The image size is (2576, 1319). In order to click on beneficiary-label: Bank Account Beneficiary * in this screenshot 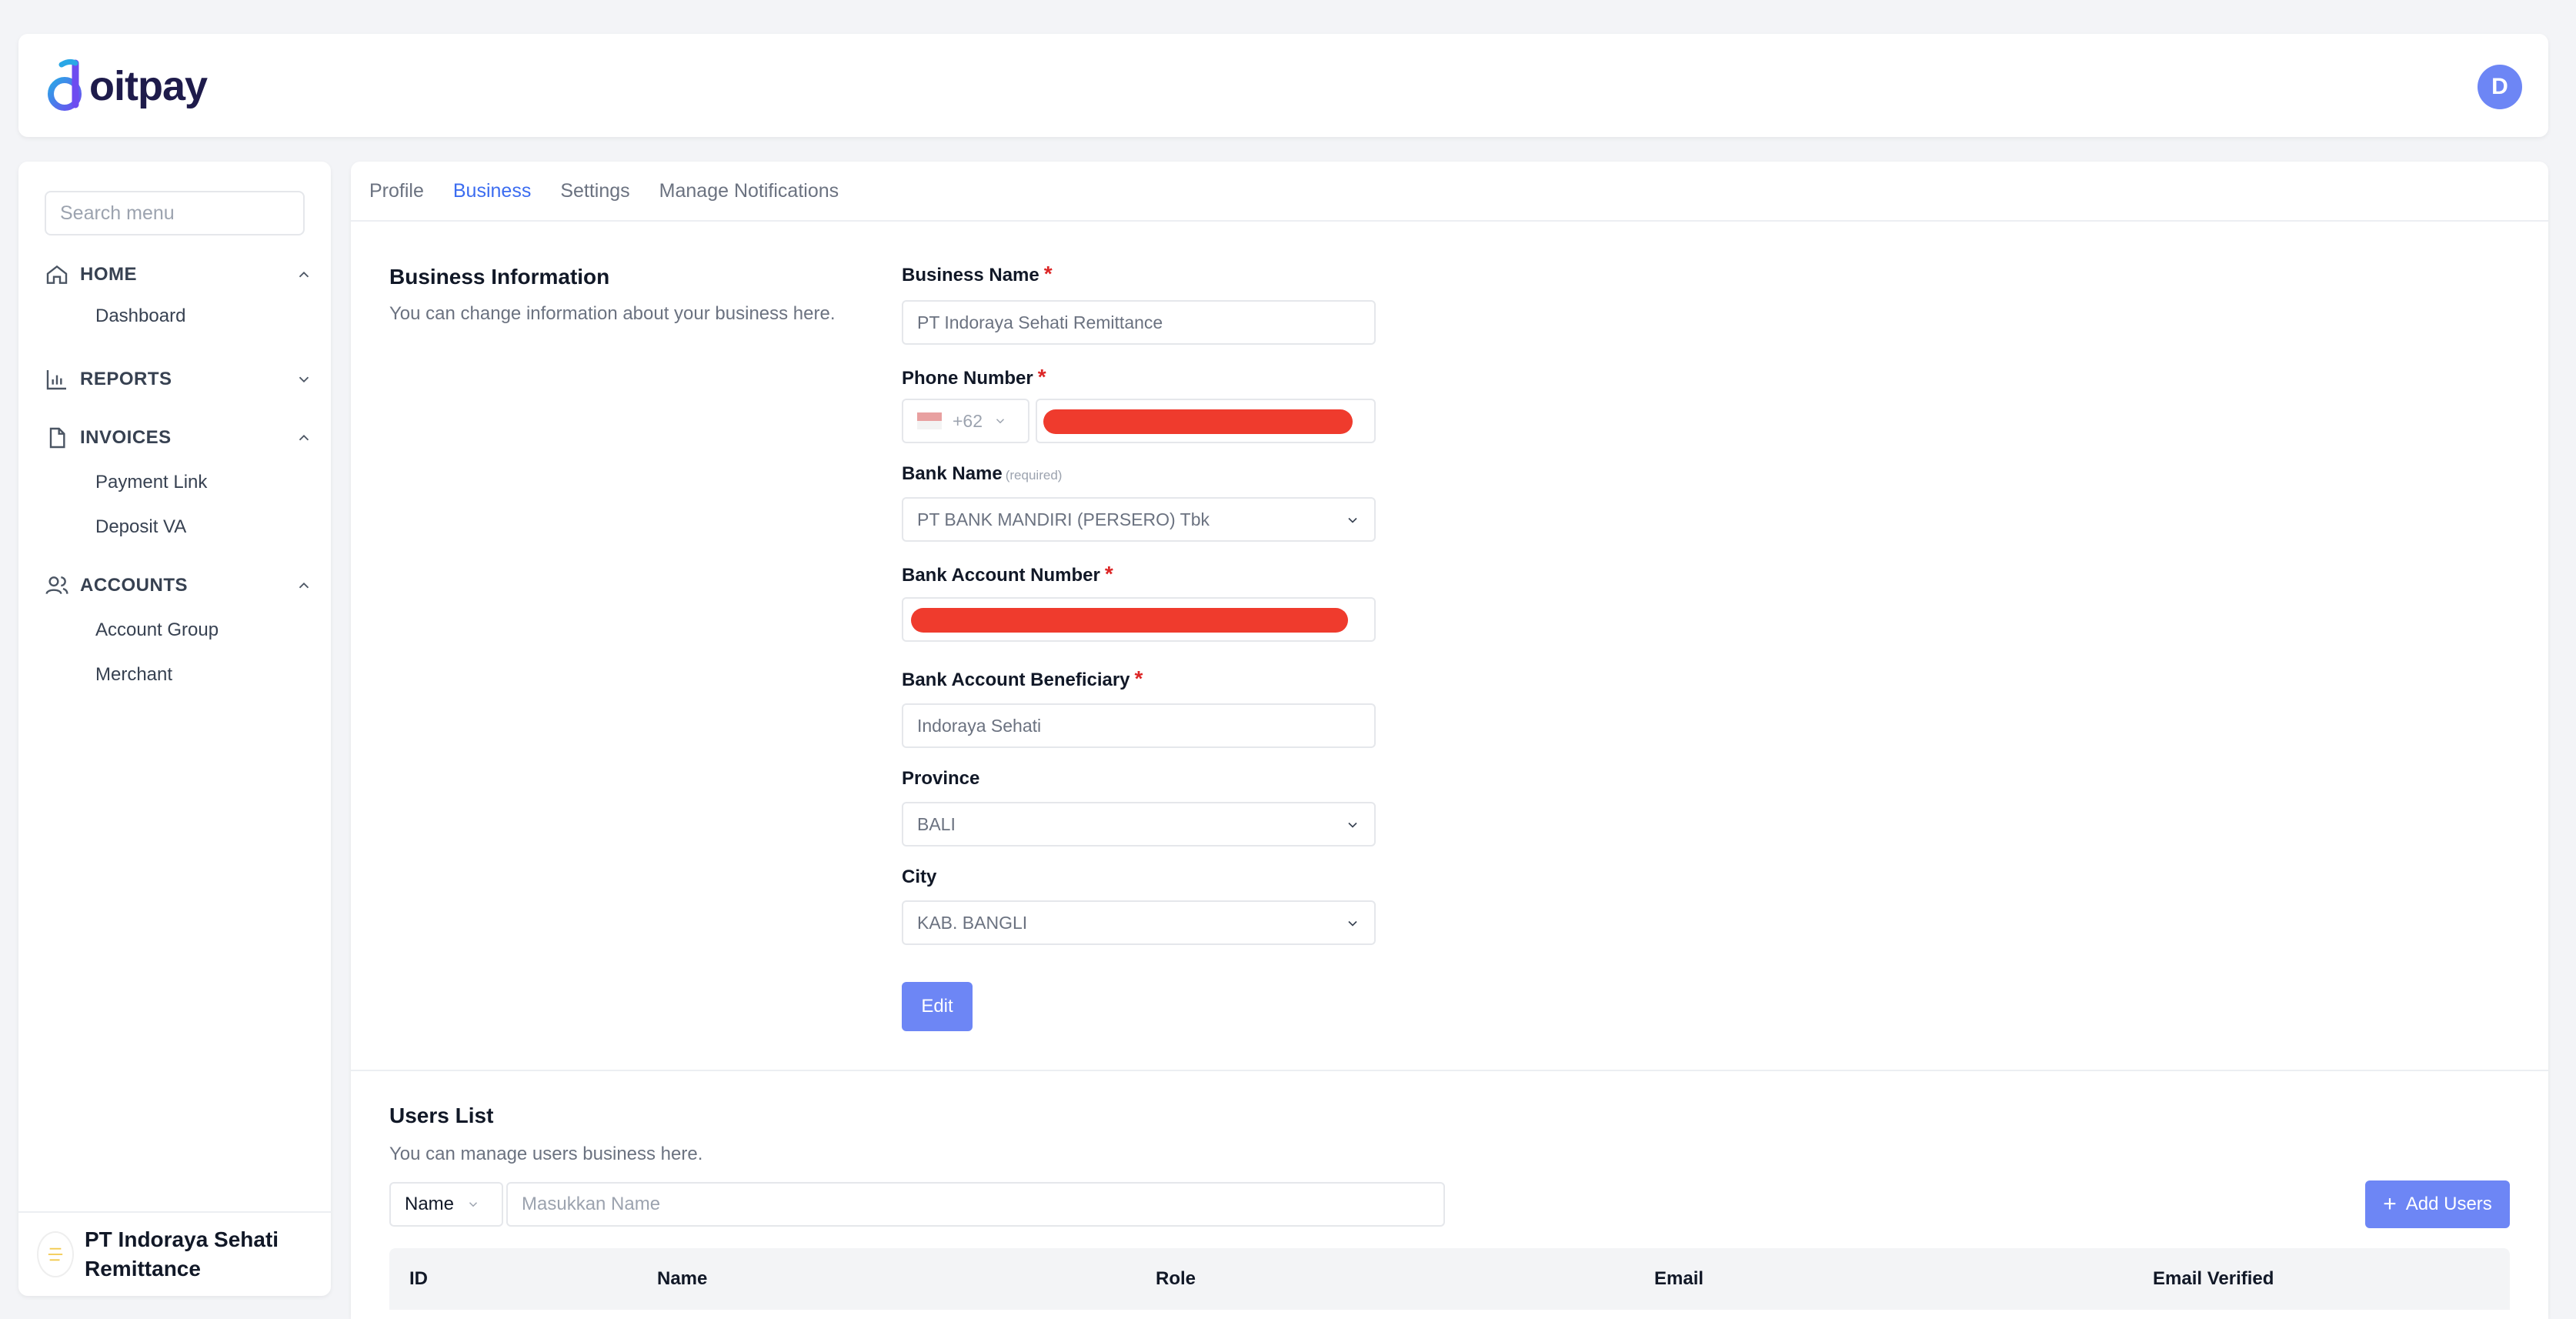, I will do `click(1023, 678)`.